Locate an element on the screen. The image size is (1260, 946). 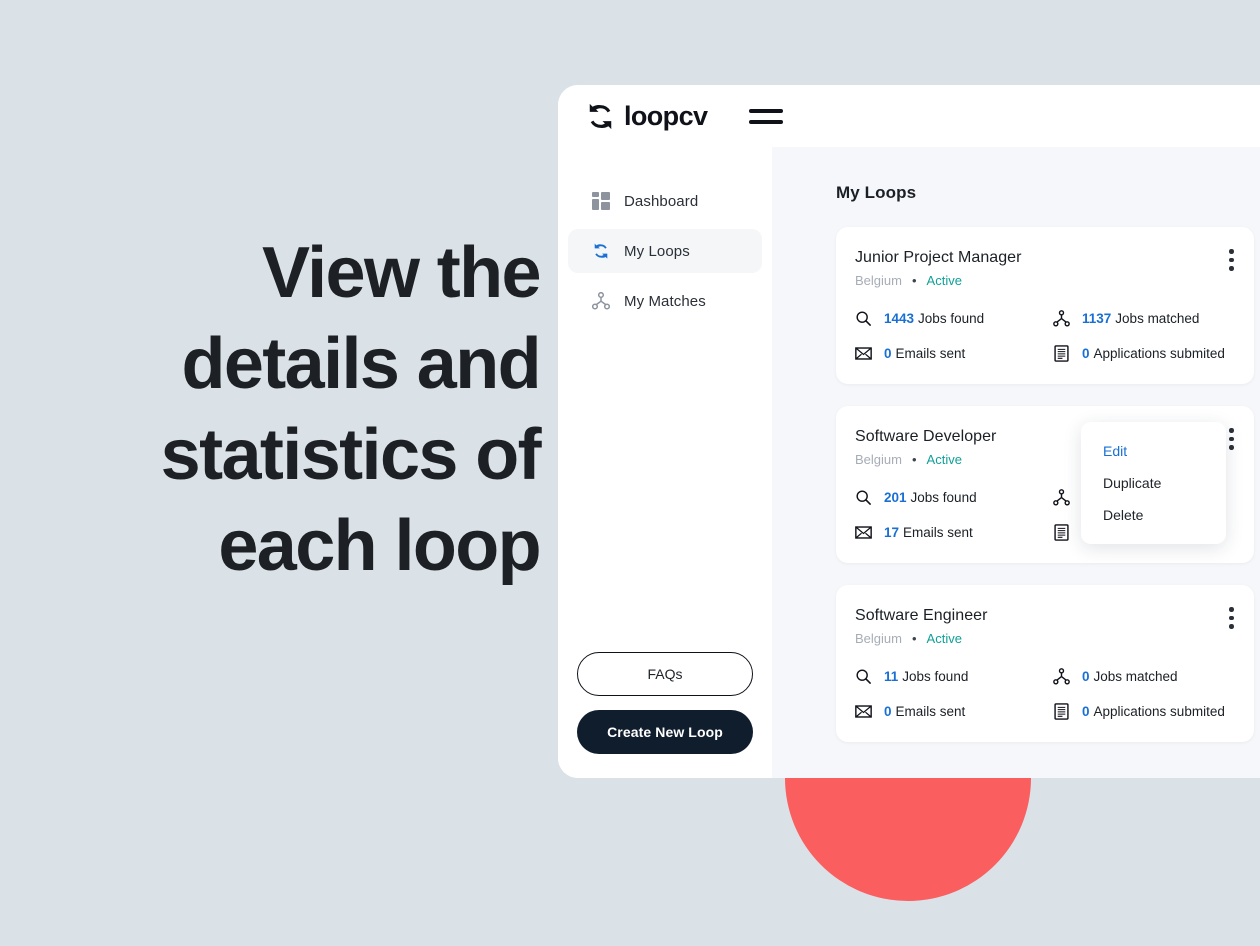
stat-text: 0 Jobs matched is located at coordinates (1130, 676).